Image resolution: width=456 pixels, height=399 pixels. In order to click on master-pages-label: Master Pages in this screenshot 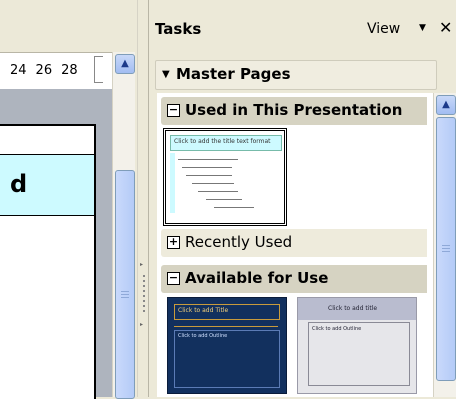, I will do `click(233, 74)`.